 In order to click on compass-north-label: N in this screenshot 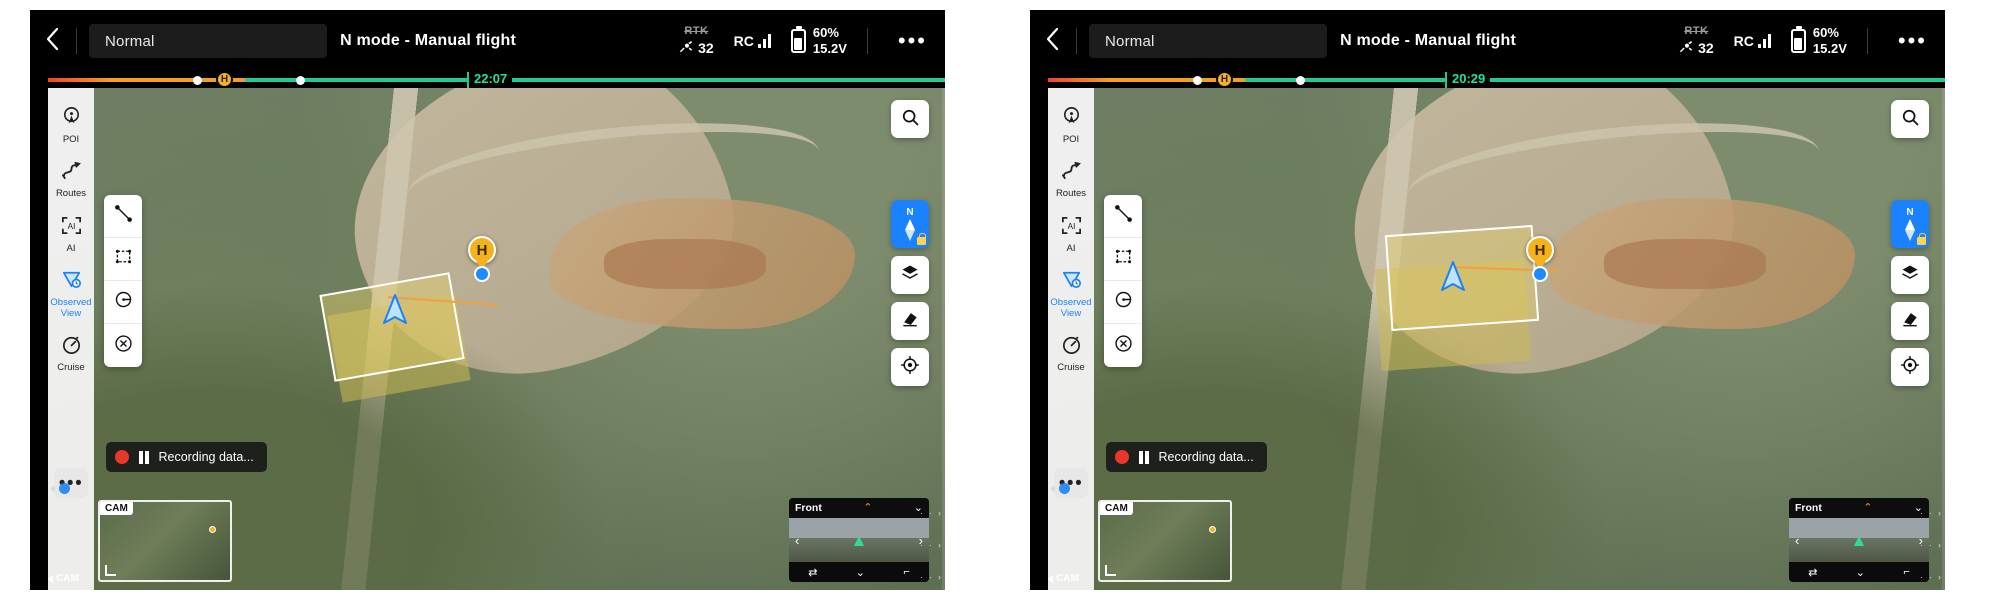, I will do `click(910, 212)`.